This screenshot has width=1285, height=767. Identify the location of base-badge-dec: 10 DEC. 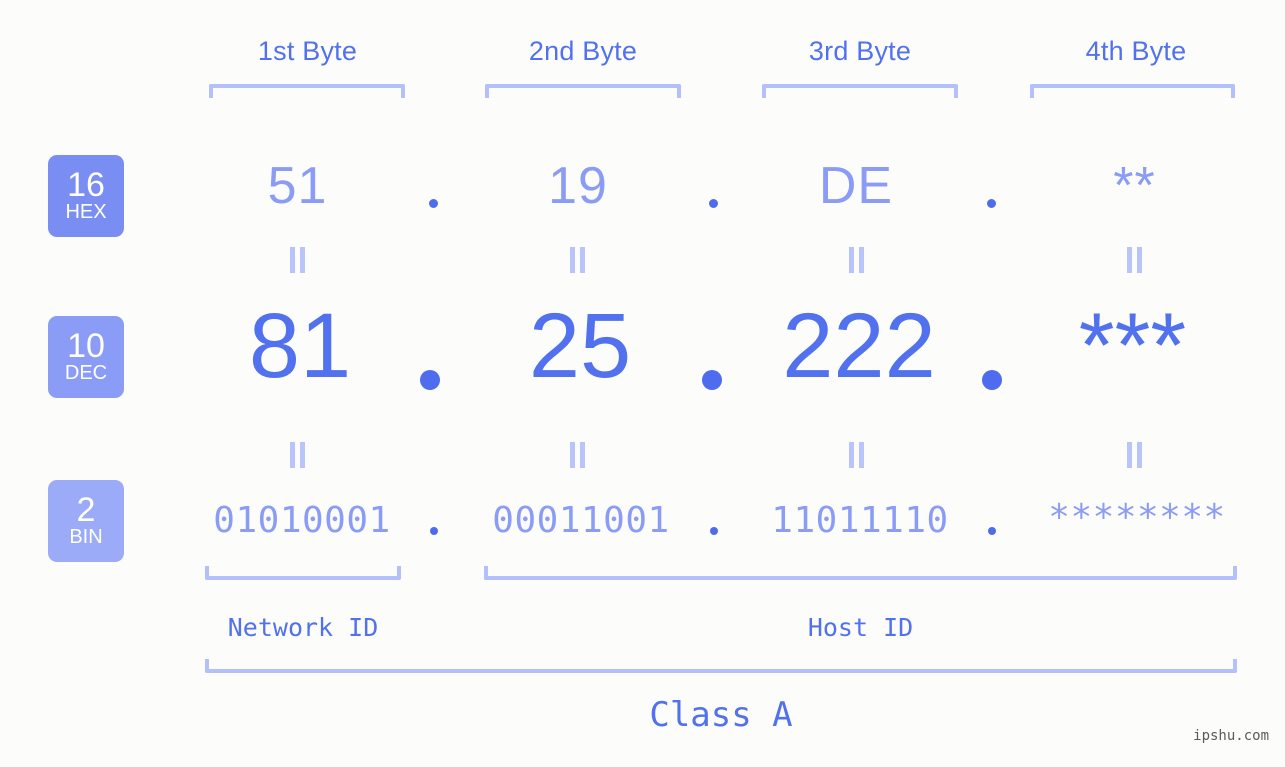
(86, 357).